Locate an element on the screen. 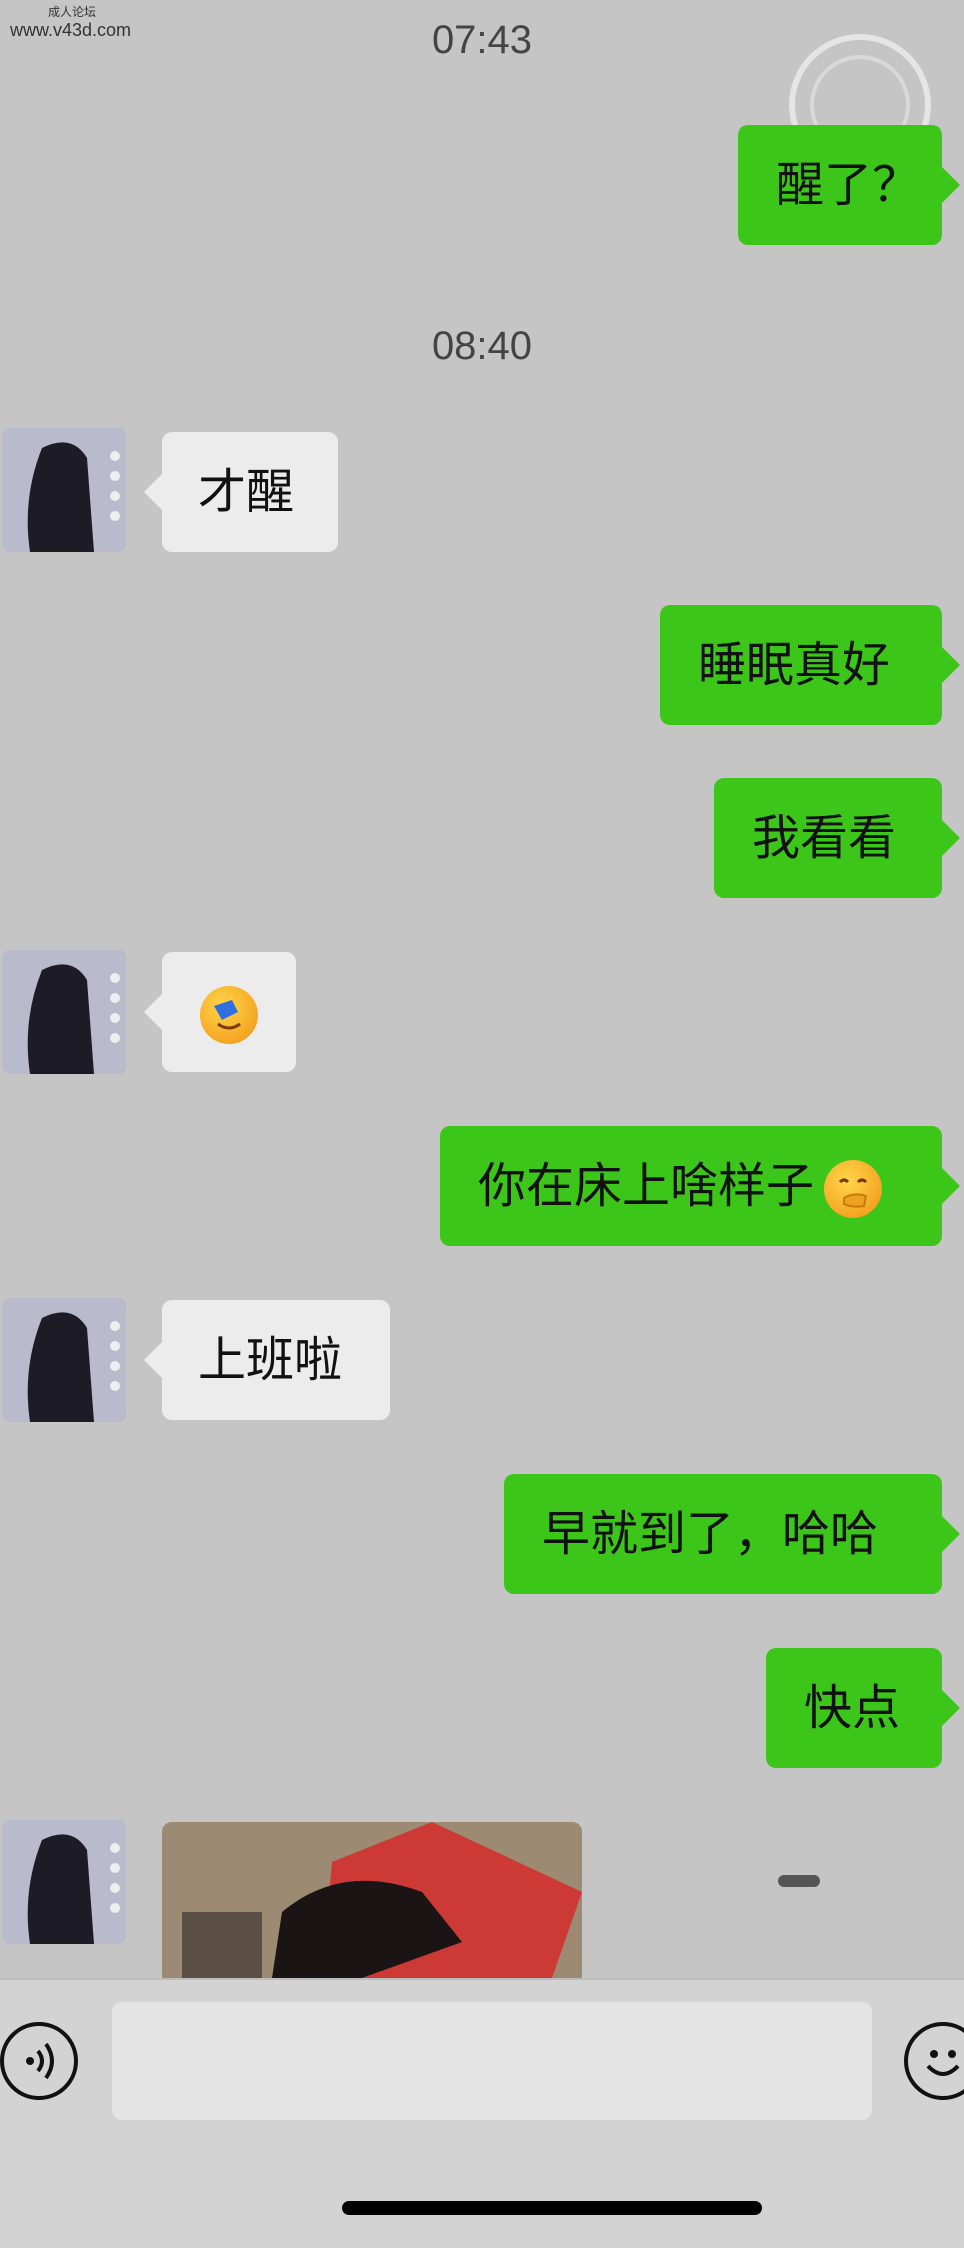  message-text: 早就到了，哈哈 is located at coordinates (710, 1534).